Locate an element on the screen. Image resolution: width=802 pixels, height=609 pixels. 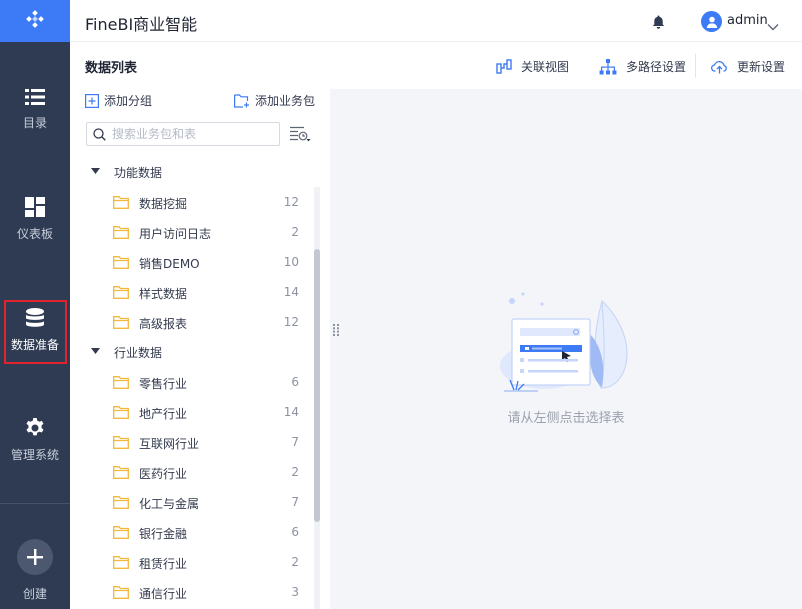
update-settings-label: 更新设置 is located at coordinates (761, 67).